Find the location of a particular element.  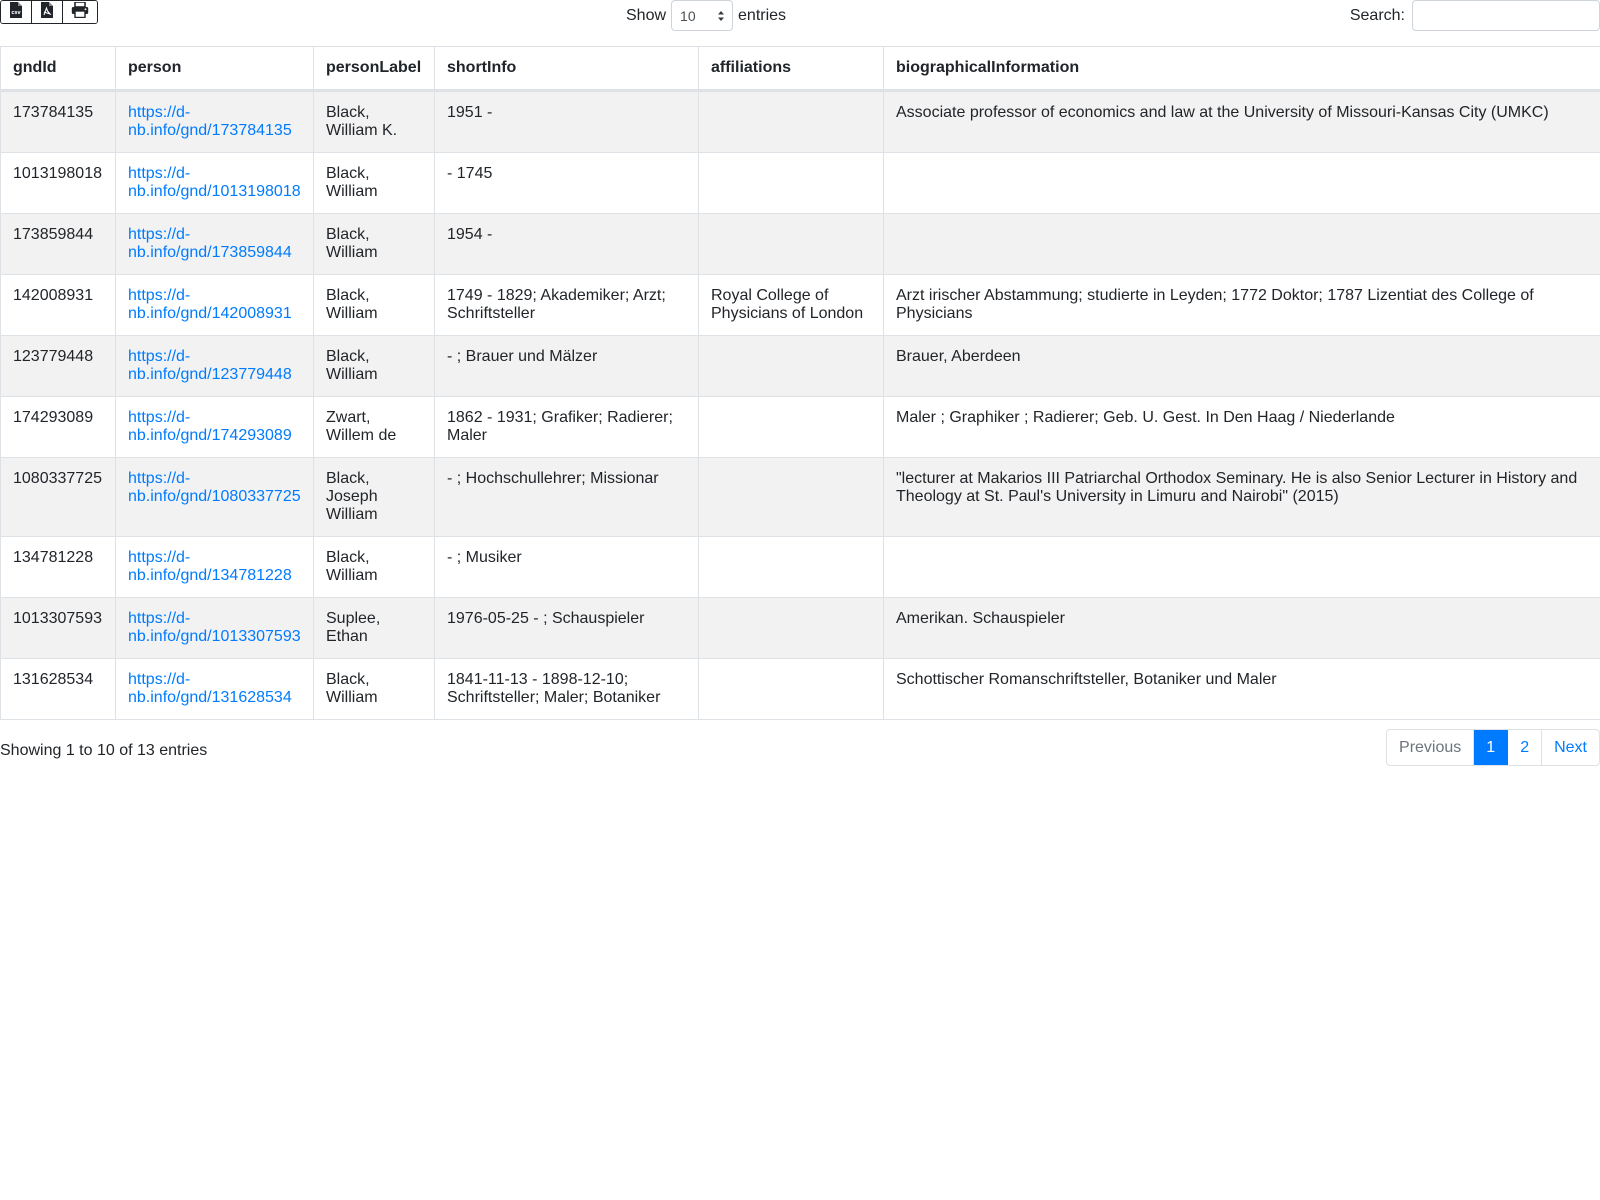

cell-person: https://d-nb.info/gnd/1013198018 is located at coordinates (214, 183).